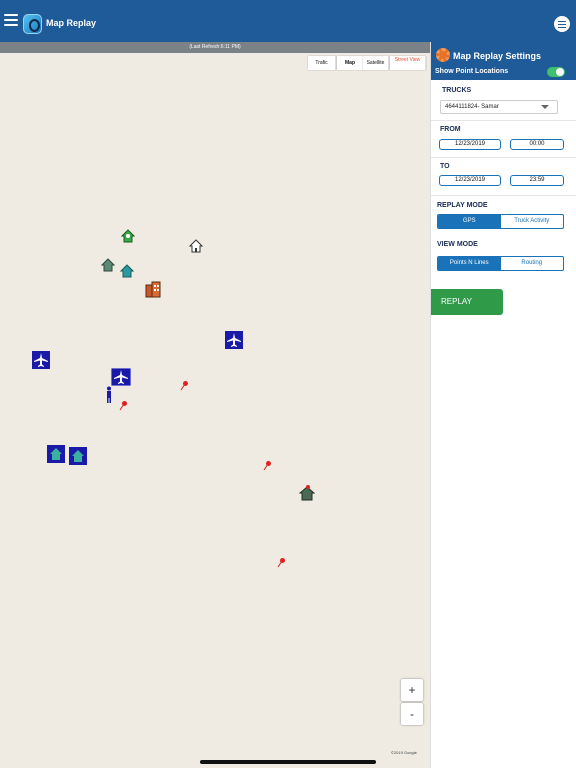 This screenshot has width=576, height=768. Describe the element at coordinates (153, 289) in the screenshot. I see `building-marker-icon` at that location.